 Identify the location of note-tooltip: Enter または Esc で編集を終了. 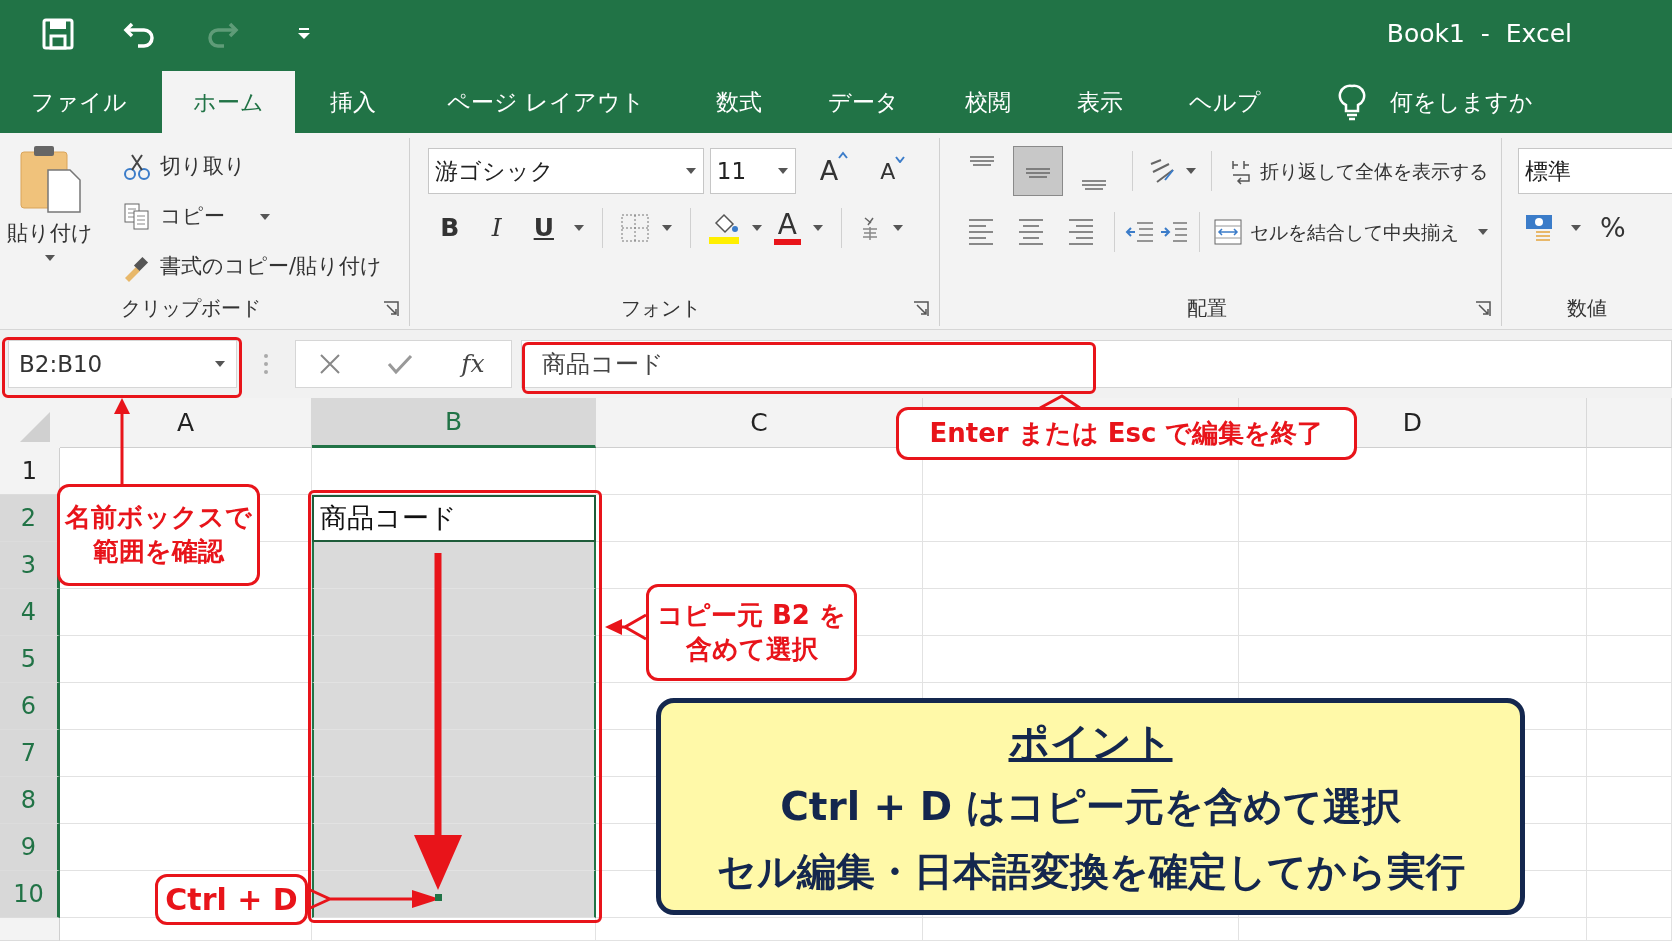
(1126, 433).